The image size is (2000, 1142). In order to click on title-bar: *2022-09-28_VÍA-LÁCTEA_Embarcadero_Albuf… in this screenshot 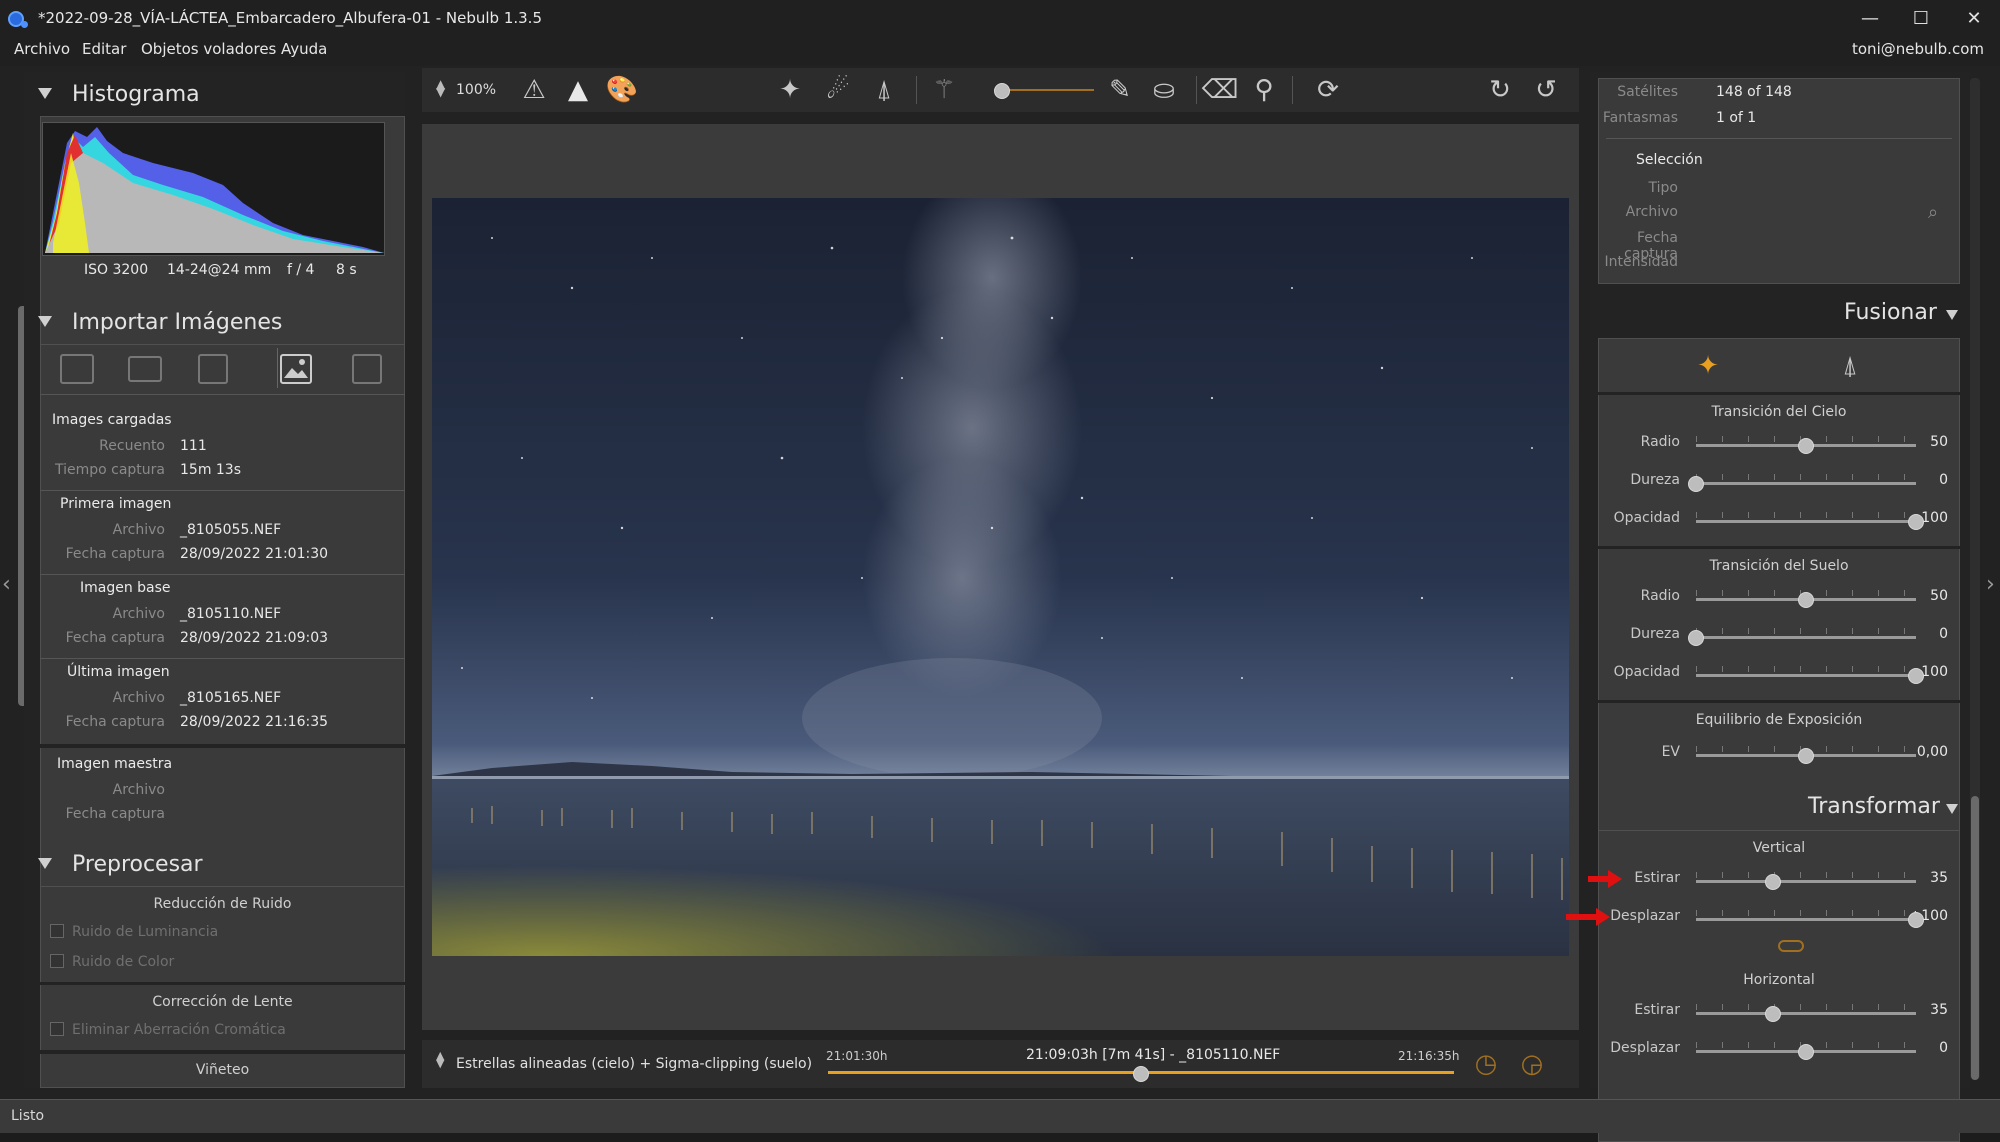, I will do `click(1000, 18)`.